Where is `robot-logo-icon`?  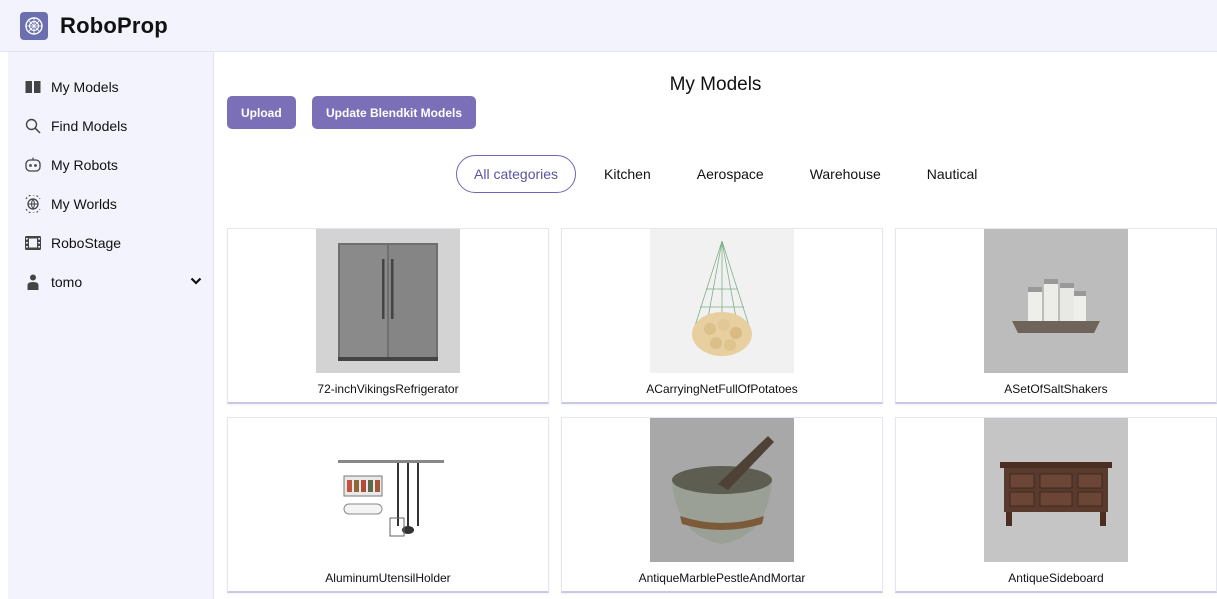
robot-logo-icon is located at coordinates (34, 25).